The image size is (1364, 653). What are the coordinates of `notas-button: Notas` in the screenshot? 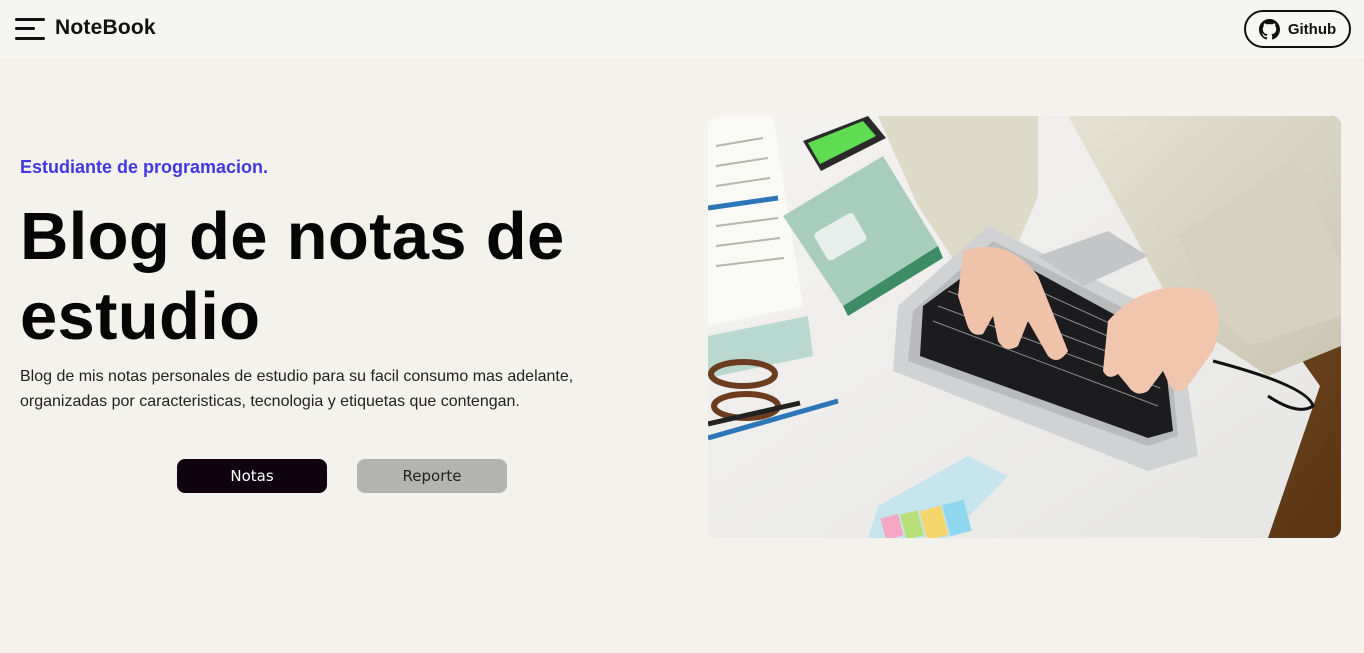 It's located at (252, 476).